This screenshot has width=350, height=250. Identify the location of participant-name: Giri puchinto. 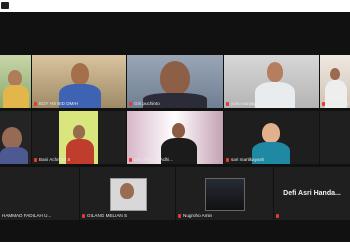
(144, 104).